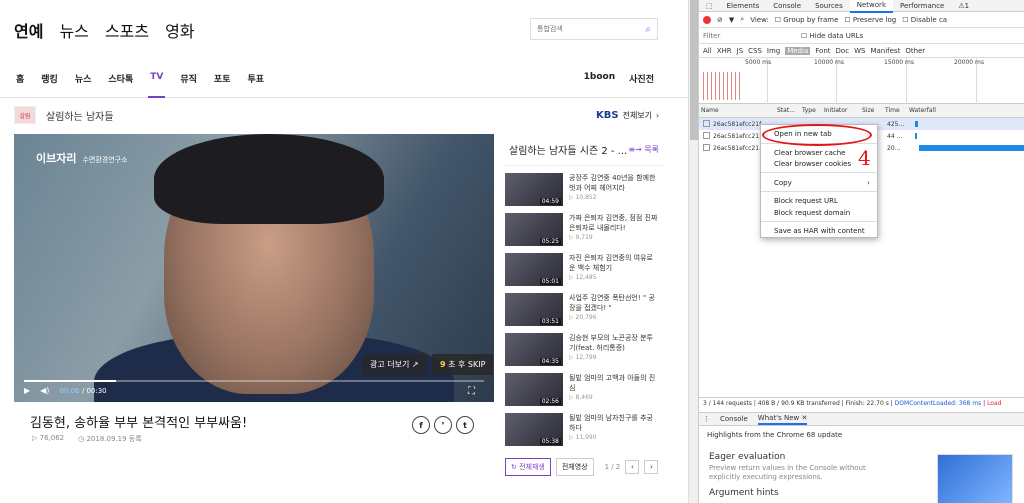 This screenshot has height=503, width=1024. What do you see at coordinates (643, 149) in the screenshot?
I see `playlist-list-link: ≡→ 목록` at bounding box center [643, 149].